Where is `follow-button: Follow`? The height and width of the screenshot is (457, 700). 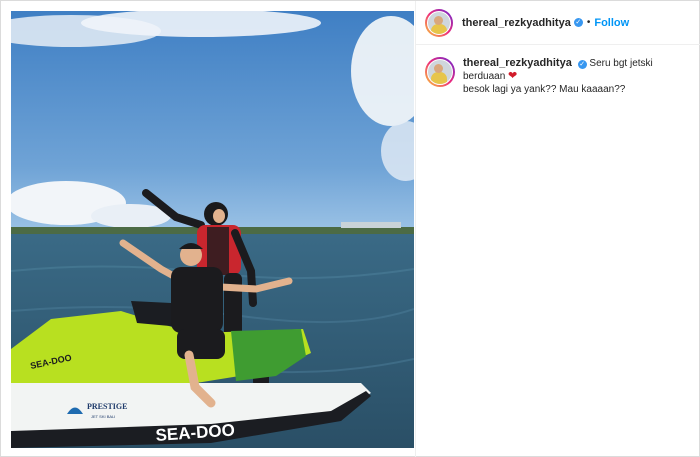 follow-button: Follow is located at coordinates (611, 23).